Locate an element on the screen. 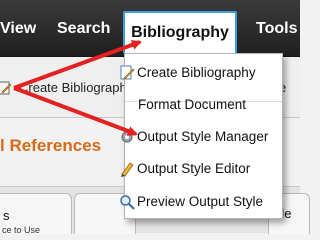 The height and width of the screenshot is (240, 320). menu-item-output-style-manager: Output Style Manager is located at coordinates (201, 137).